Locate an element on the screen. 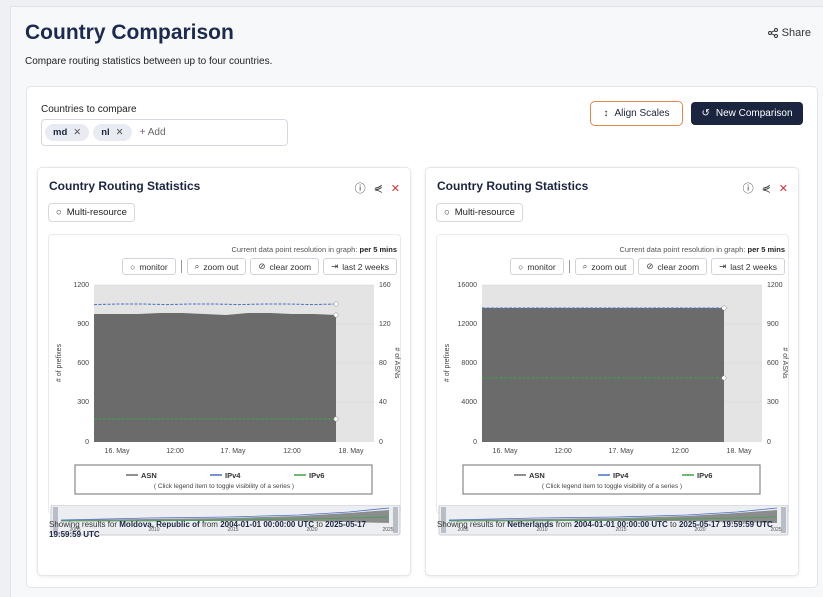  clear-zoom-label: clear zoom is located at coordinates (678, 266).